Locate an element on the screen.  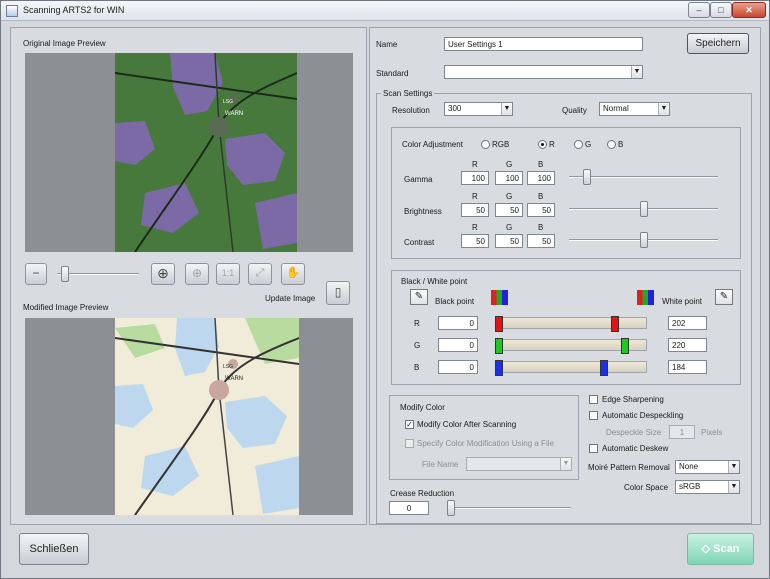
mod-map-town-label: WARN is located at coordinates (234, 379).